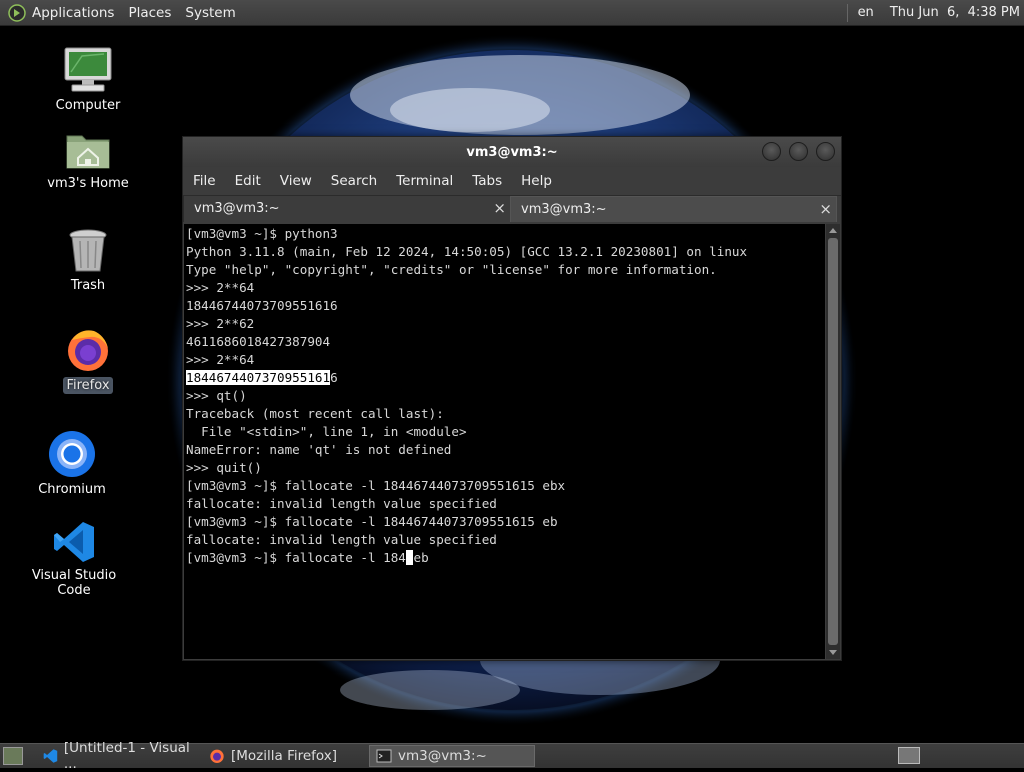  What do you see at coordinates (866, 12) in the screenshot?
I see `keyboard-layout-indicator: en` at bounding box center [866, 12].